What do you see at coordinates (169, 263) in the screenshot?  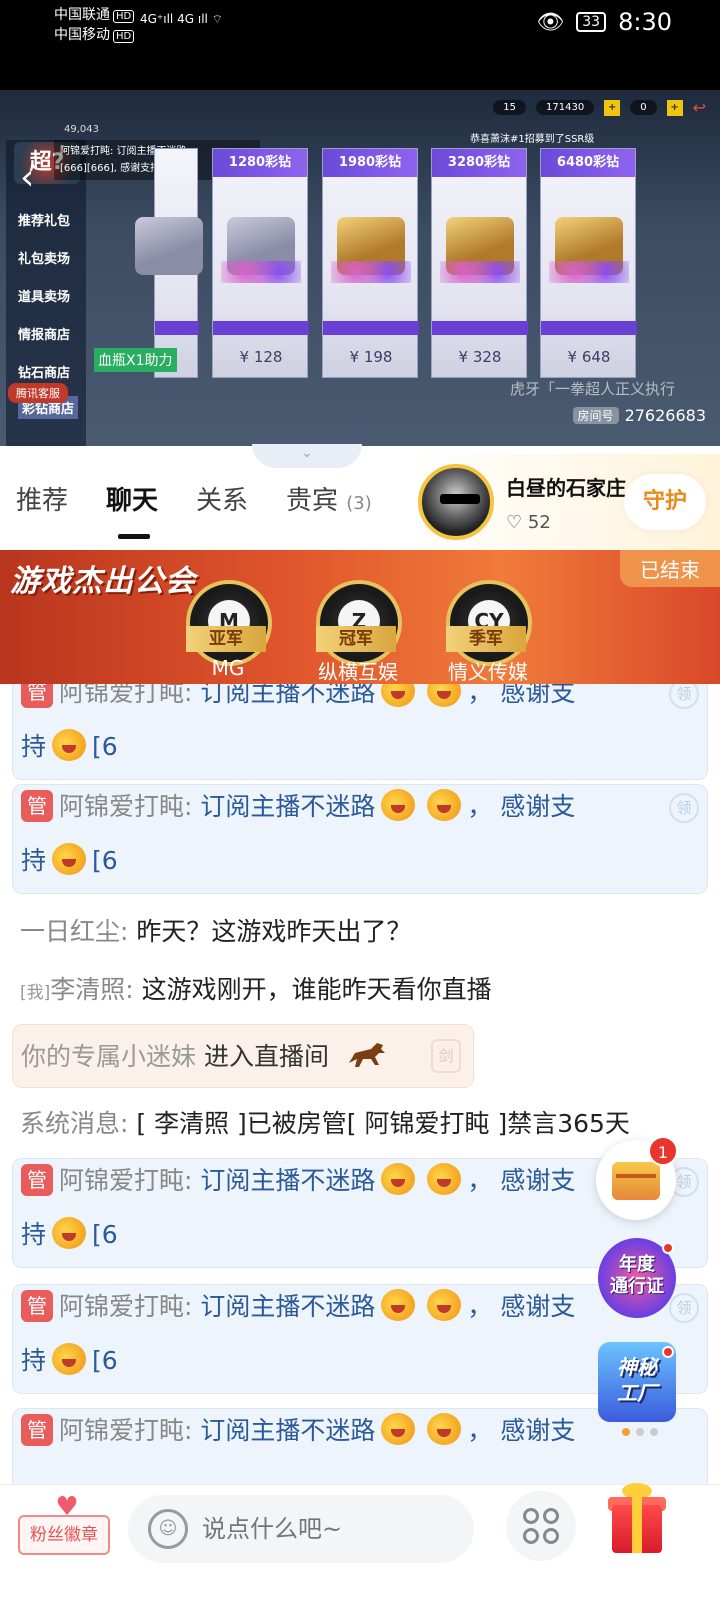 I see `shop-card-partial` at bounding box center [169, 263].